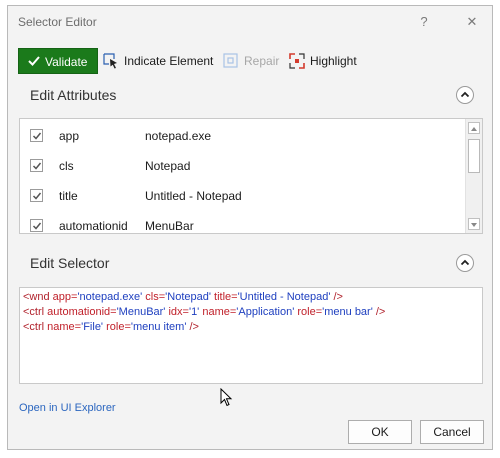 This screenshot has height=458, width=500. I want to click on attribute-name: title, so click(68, 196).